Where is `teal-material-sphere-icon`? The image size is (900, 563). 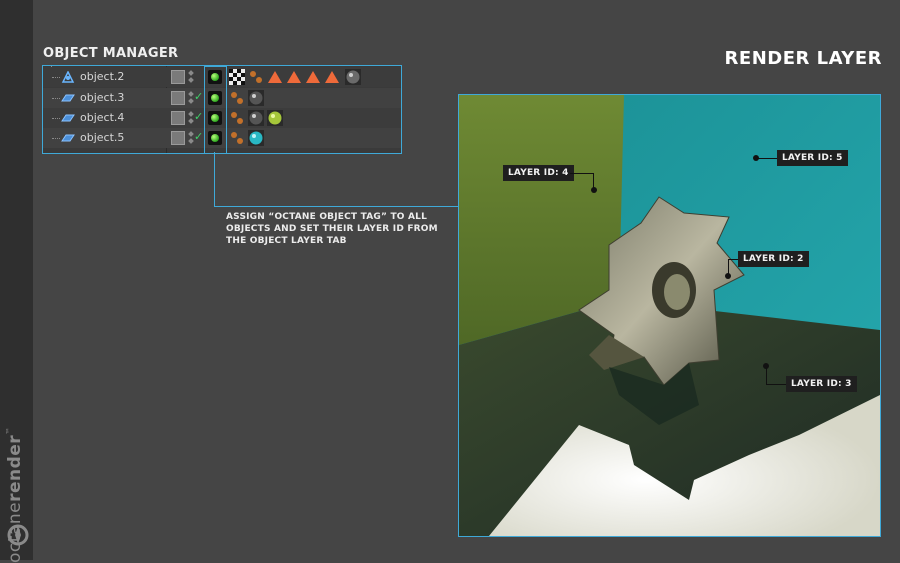 teal-material-sphere-icon is located at coordinates (256, 138).